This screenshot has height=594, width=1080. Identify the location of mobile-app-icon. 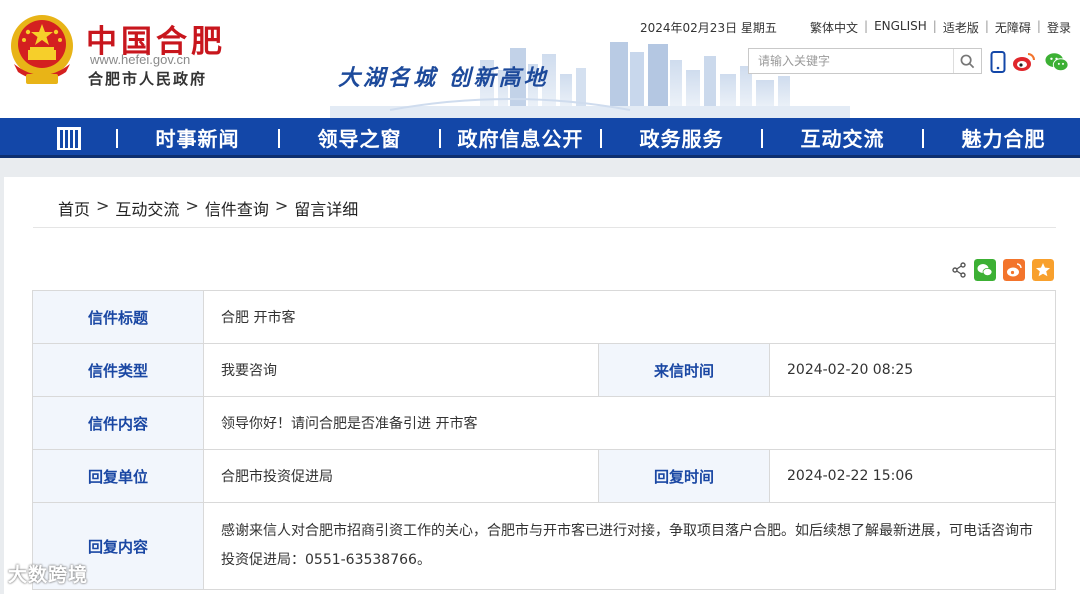
(998, 62).